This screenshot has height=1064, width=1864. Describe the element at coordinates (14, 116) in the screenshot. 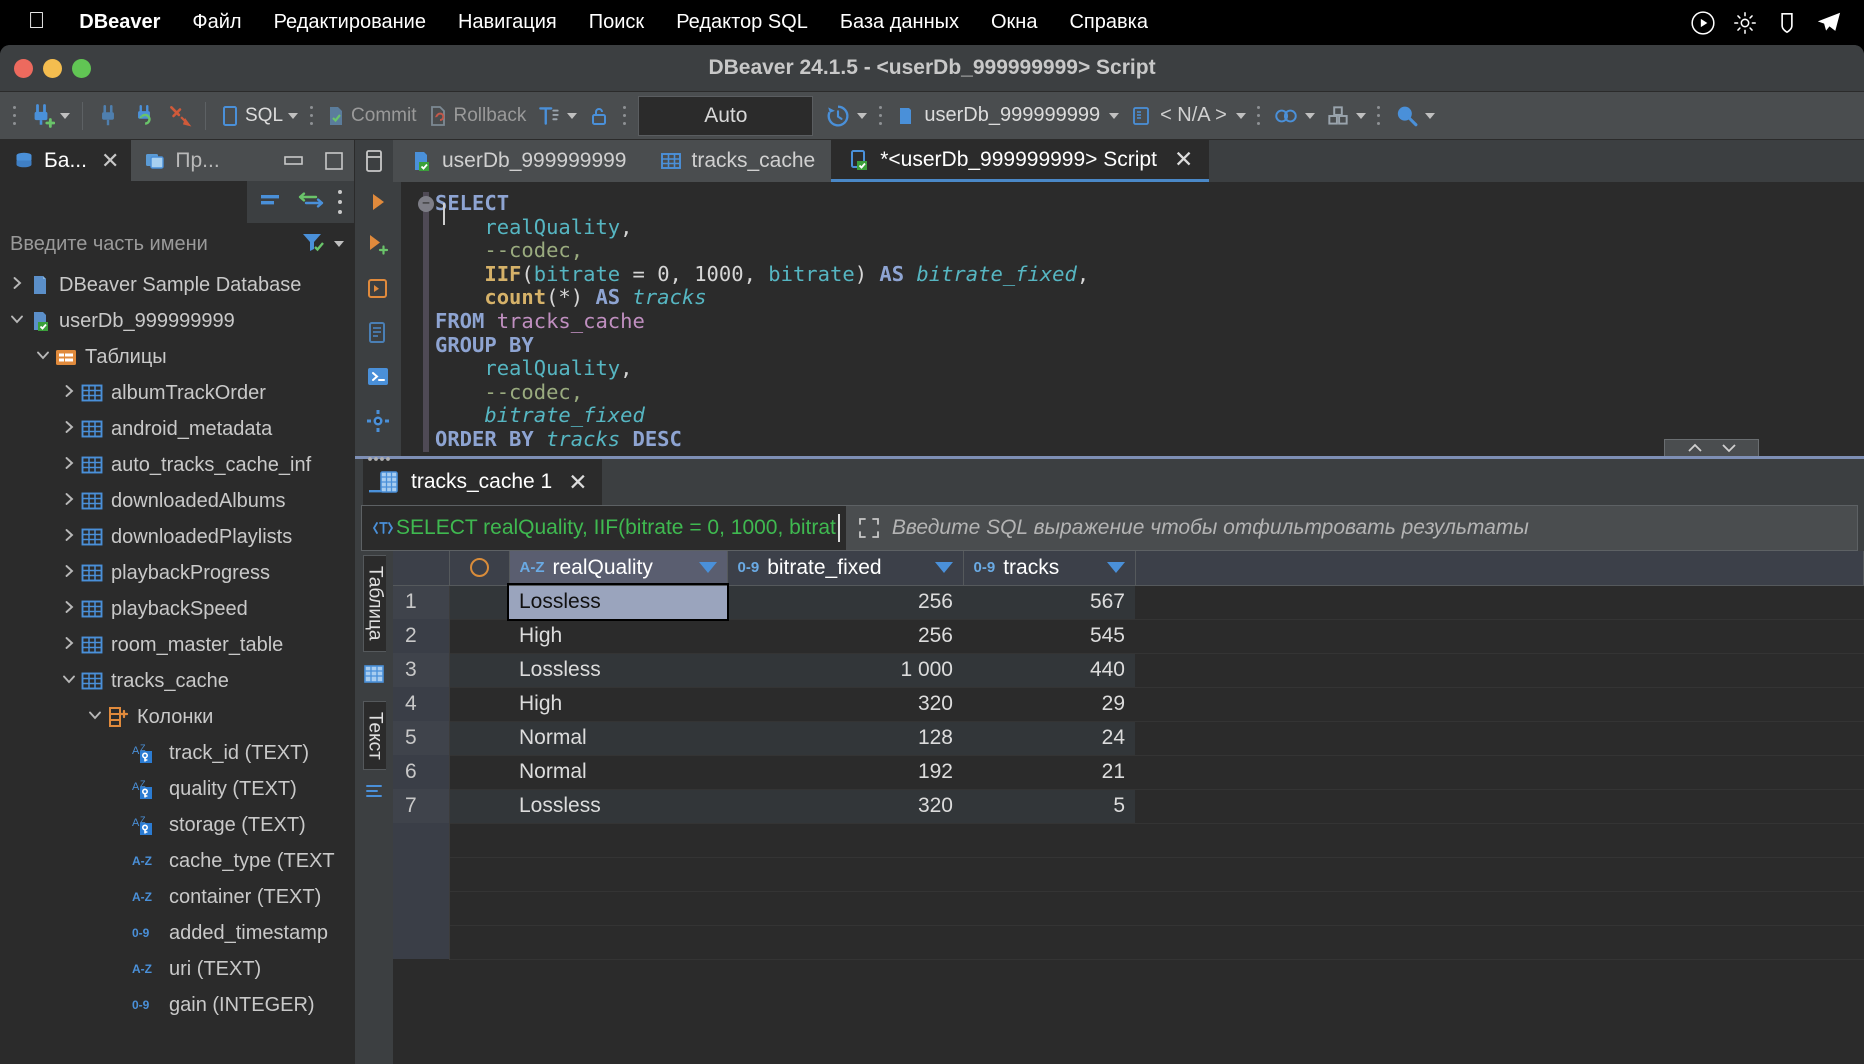

I see `toolbar-drag-handle` at that location.